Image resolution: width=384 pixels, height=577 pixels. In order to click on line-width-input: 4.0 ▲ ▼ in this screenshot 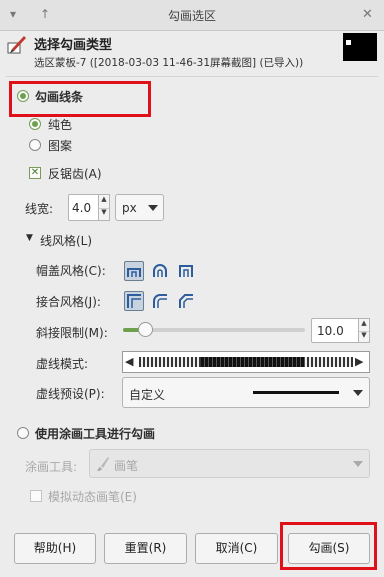, I will do `click(89, 207)`.